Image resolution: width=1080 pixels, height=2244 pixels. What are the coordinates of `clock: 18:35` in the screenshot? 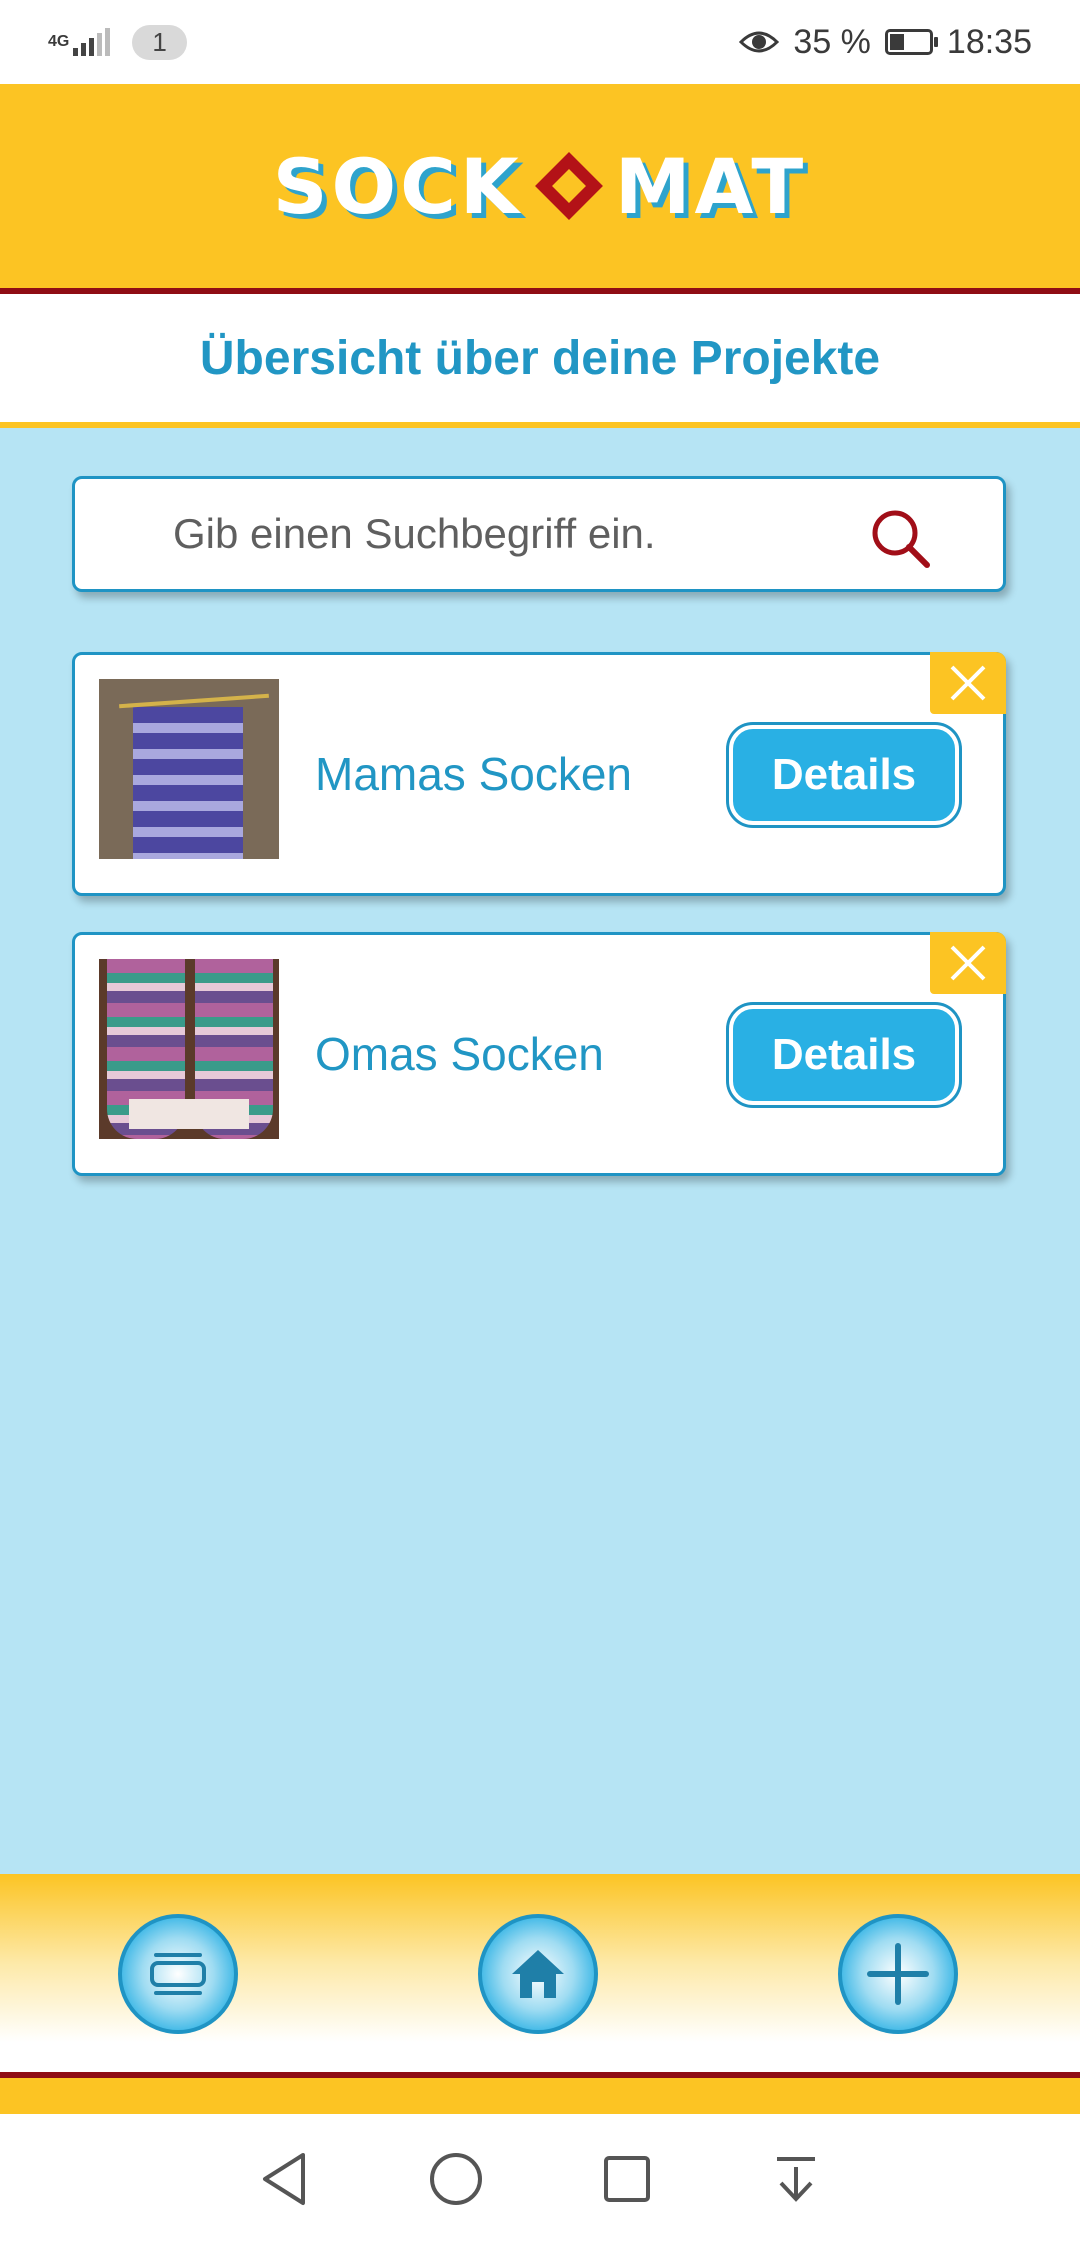 It's located at (989, 41).